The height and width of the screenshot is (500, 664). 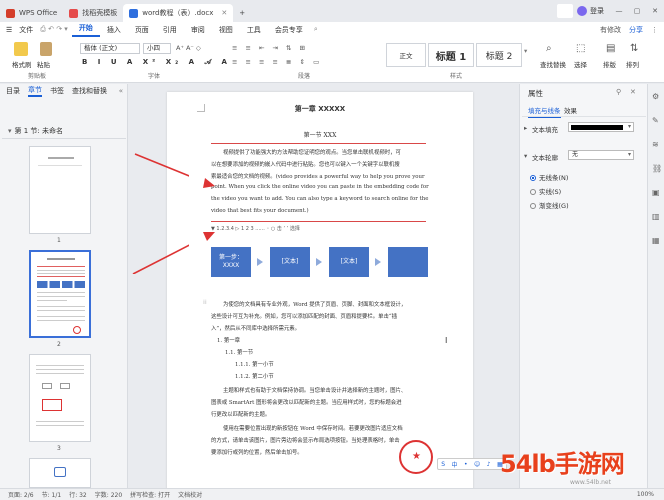 I want to click on font-size-adjust-icon: A⁺ A⁻ ◇, so click(x=188, y=48).